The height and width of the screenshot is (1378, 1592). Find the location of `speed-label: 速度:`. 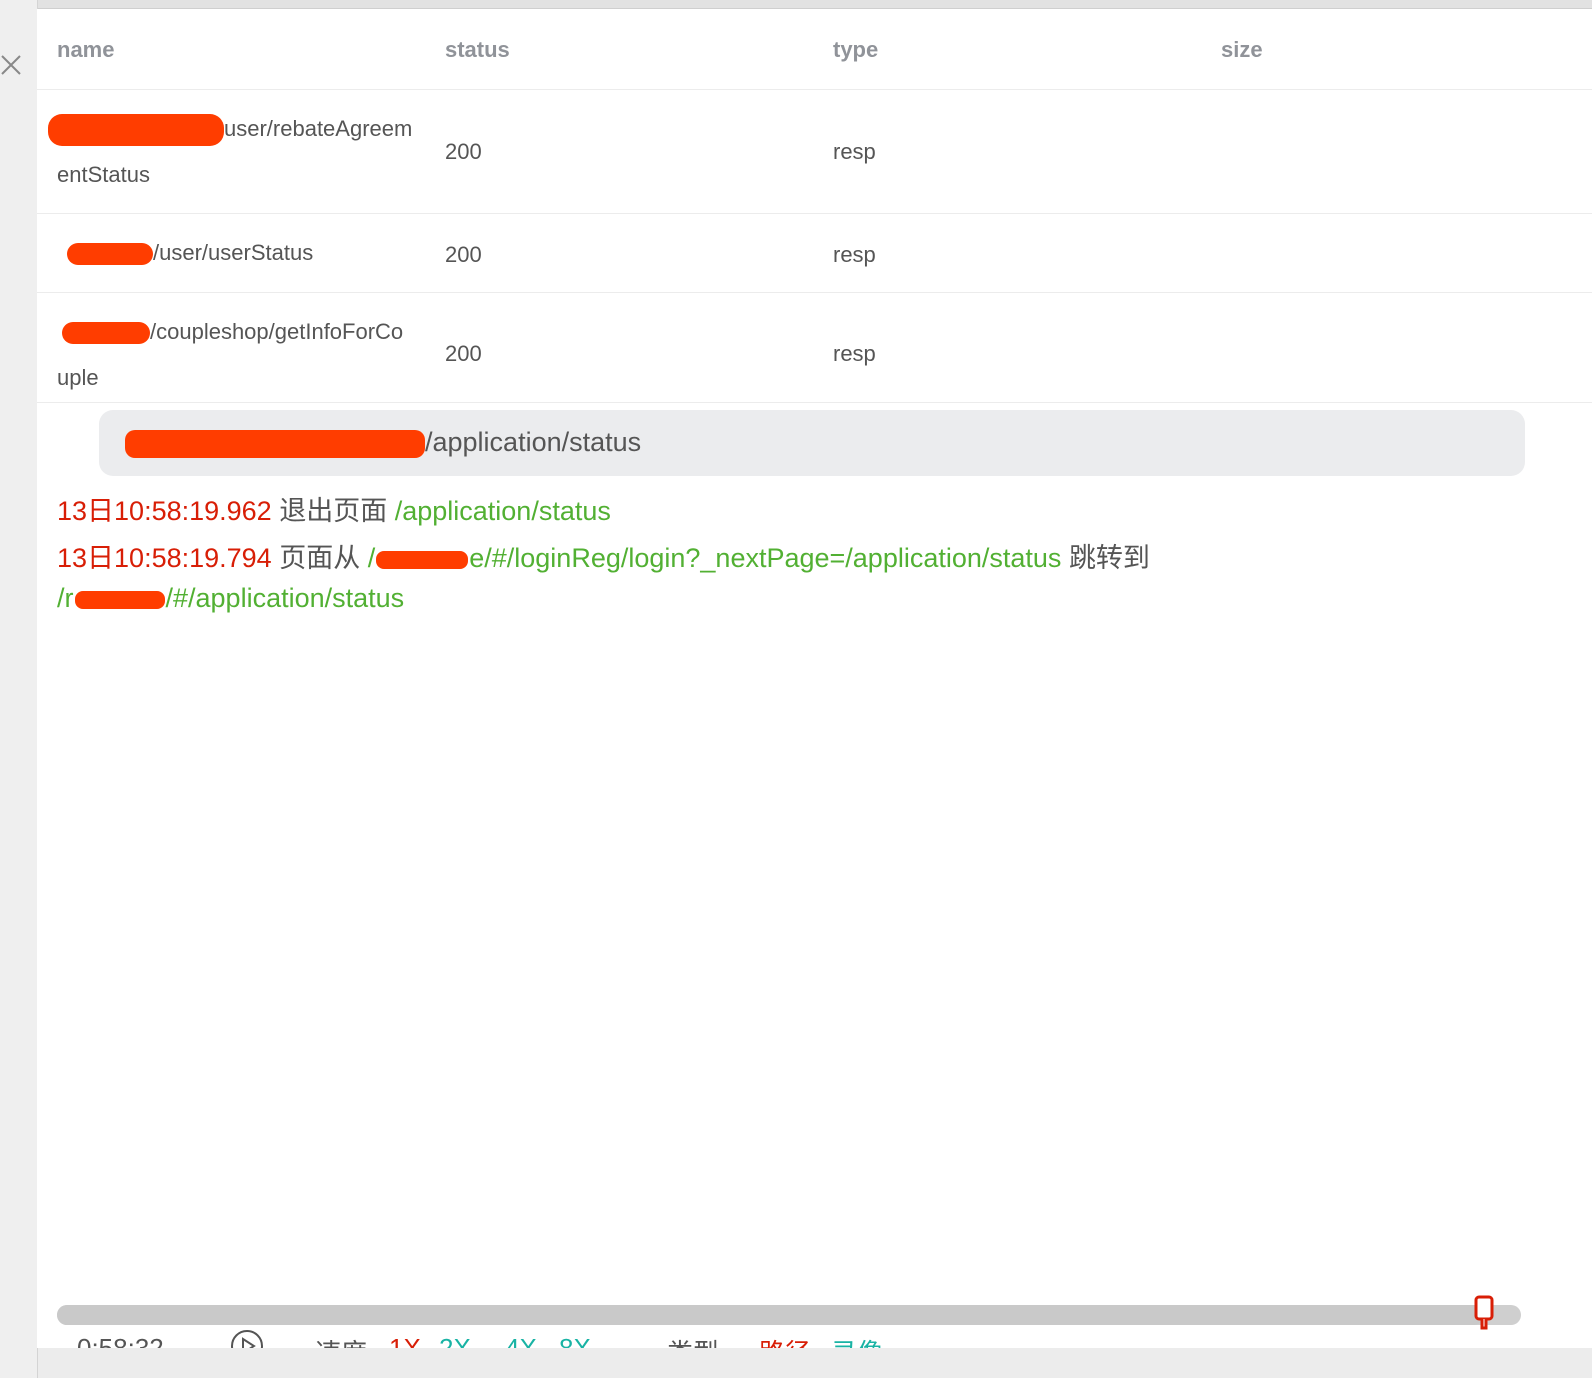

speed-label: 速度: is located at coordinates (344, 1340).